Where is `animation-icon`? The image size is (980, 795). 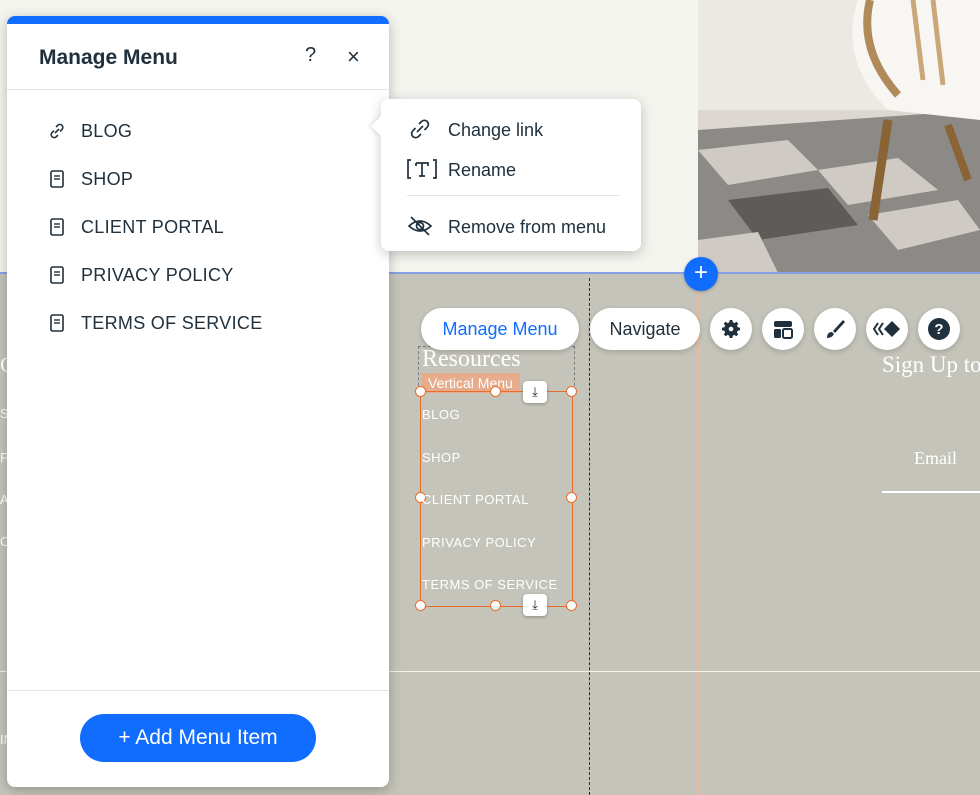
animation-icon is located at coordinates (887, 329).